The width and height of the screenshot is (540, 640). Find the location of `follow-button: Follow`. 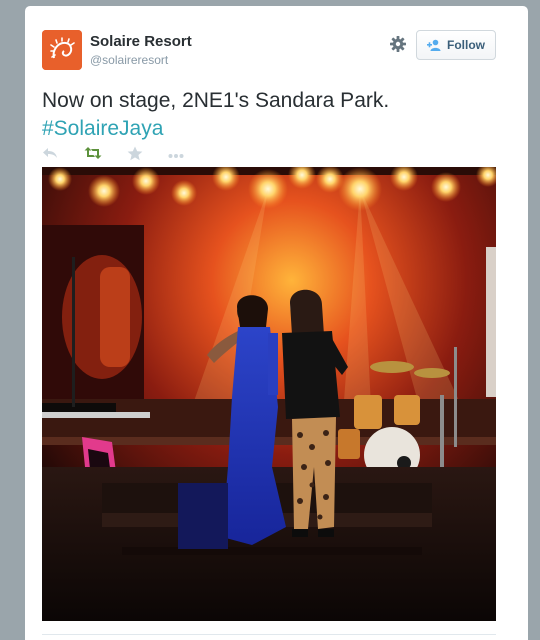

follow-button: Follow is located at coordinates (456, 45).